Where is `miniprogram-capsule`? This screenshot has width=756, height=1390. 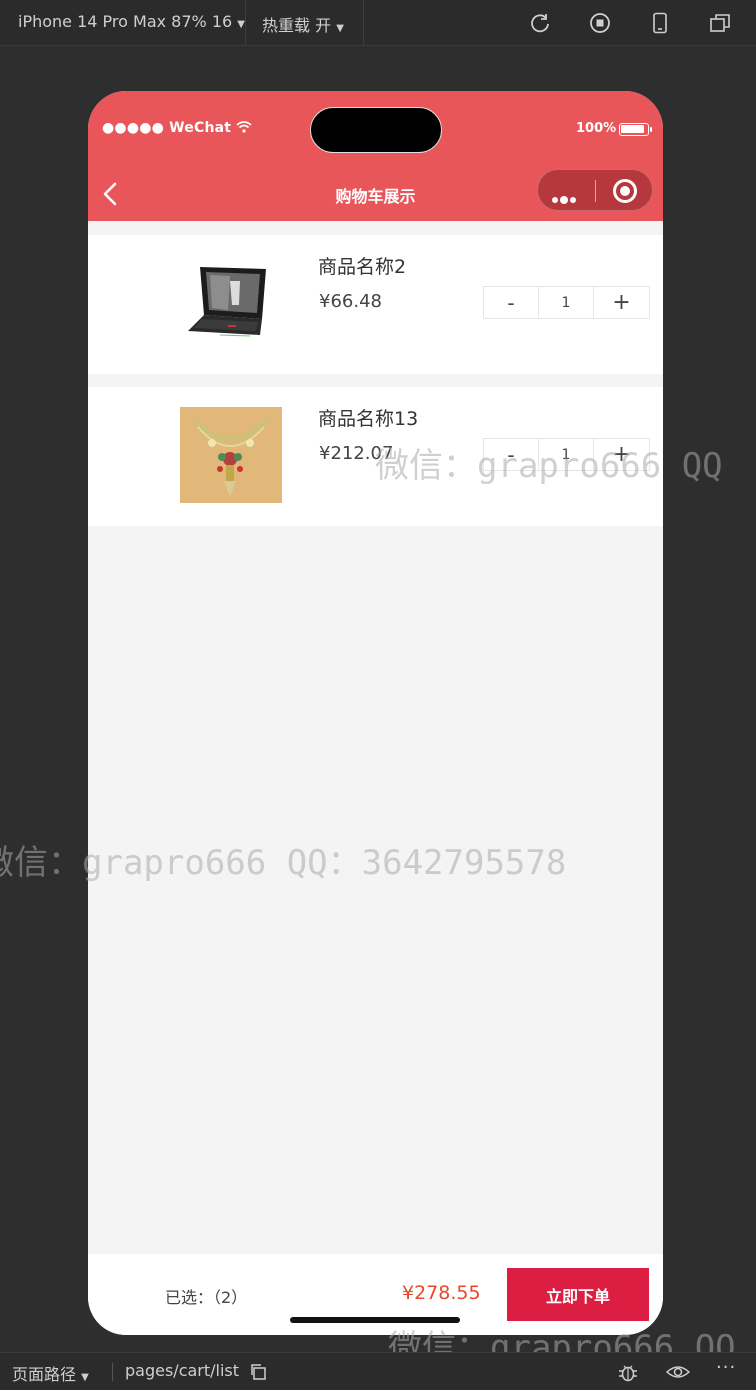 miniprogram-capsule is located at coordinates (595, 190).